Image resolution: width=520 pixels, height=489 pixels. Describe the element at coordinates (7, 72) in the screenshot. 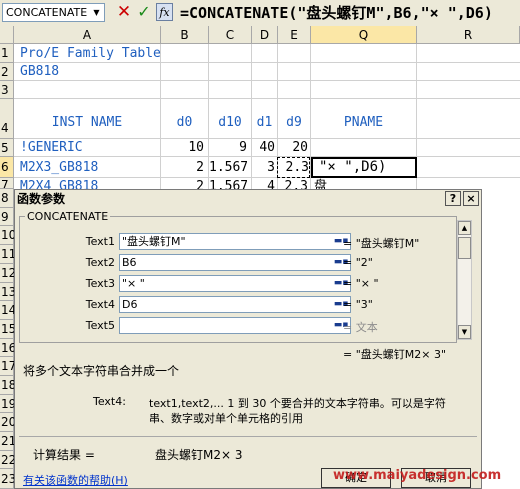

I see `row-header-2: 2` at that location.